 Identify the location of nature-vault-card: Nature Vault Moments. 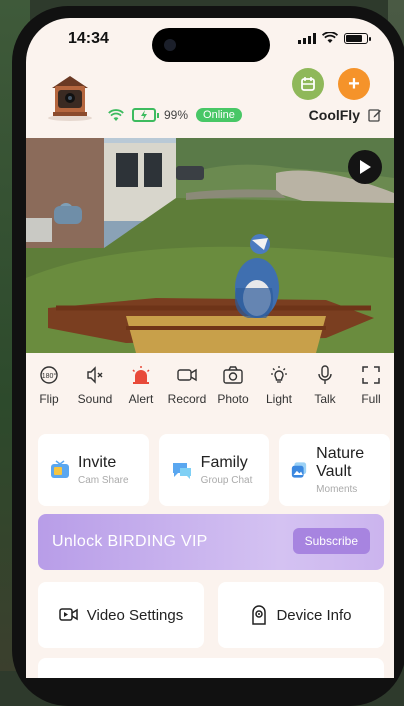
(335, 470).